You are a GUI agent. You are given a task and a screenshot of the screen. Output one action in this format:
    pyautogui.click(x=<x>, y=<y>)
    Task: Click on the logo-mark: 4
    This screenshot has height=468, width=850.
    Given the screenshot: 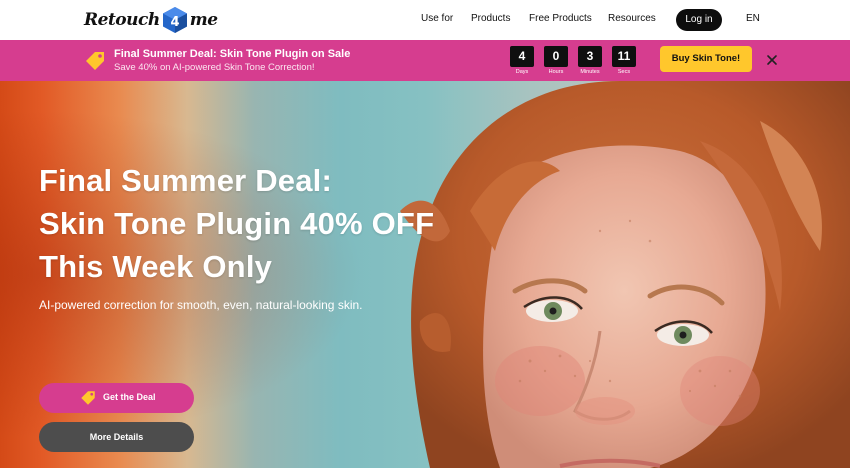 What is the action you would take?
    pyautogui.click(x=174, y=22)
    